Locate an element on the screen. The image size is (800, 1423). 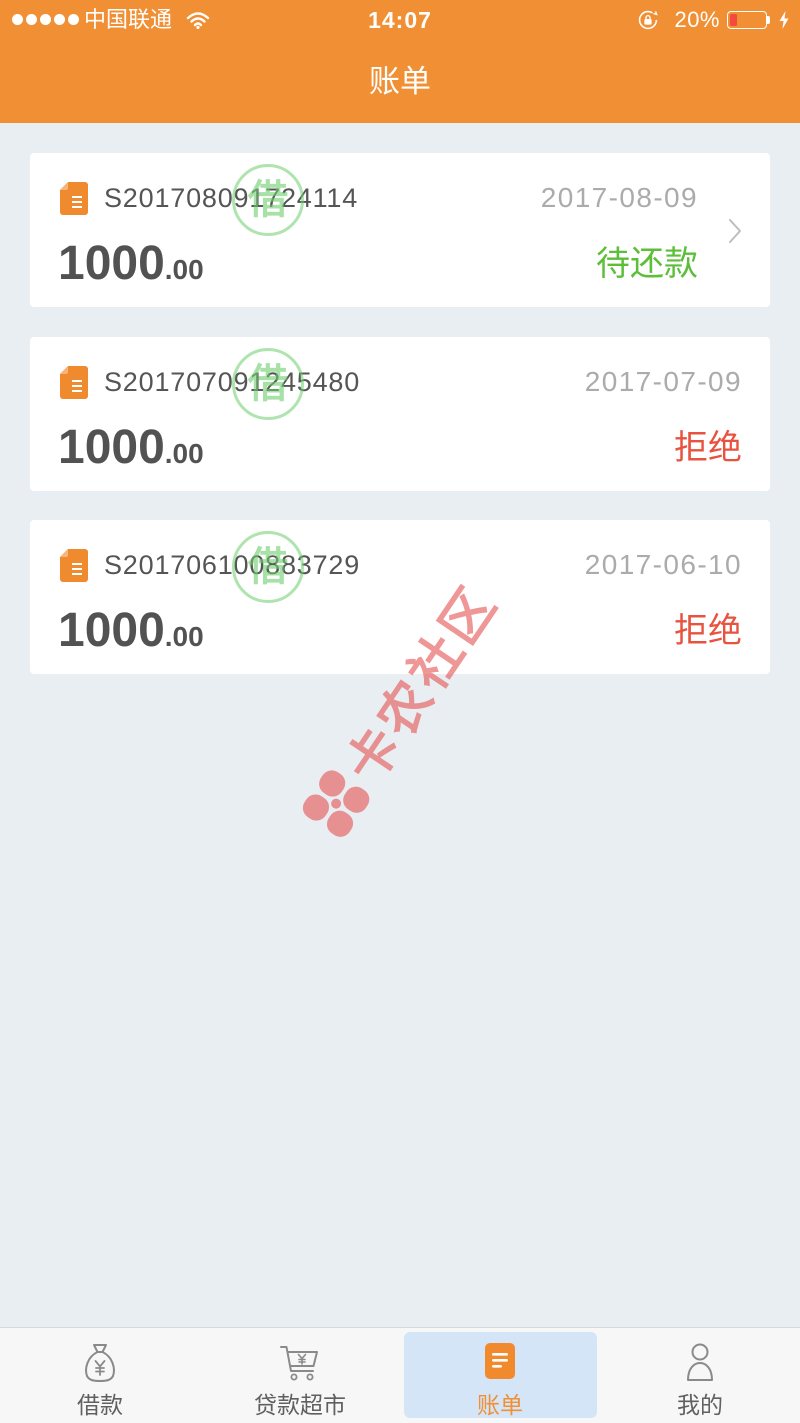
tab-bills: 账单 is located at coordinates (500, 1375).